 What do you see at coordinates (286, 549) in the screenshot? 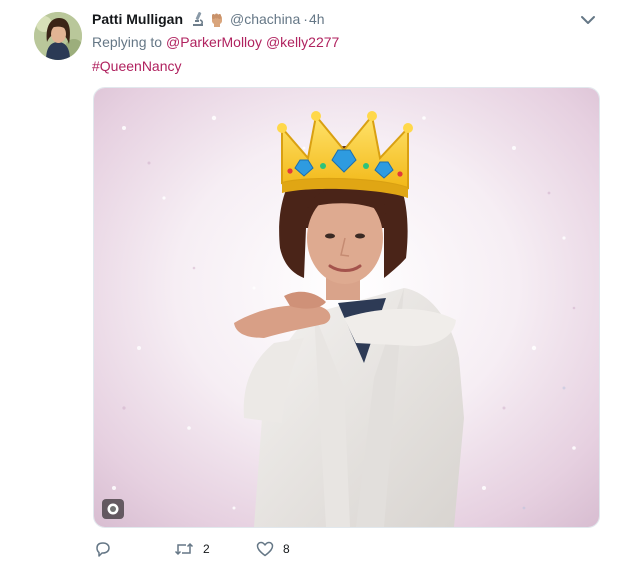
I see `like-count: 8` at bounding box center [286, 549].